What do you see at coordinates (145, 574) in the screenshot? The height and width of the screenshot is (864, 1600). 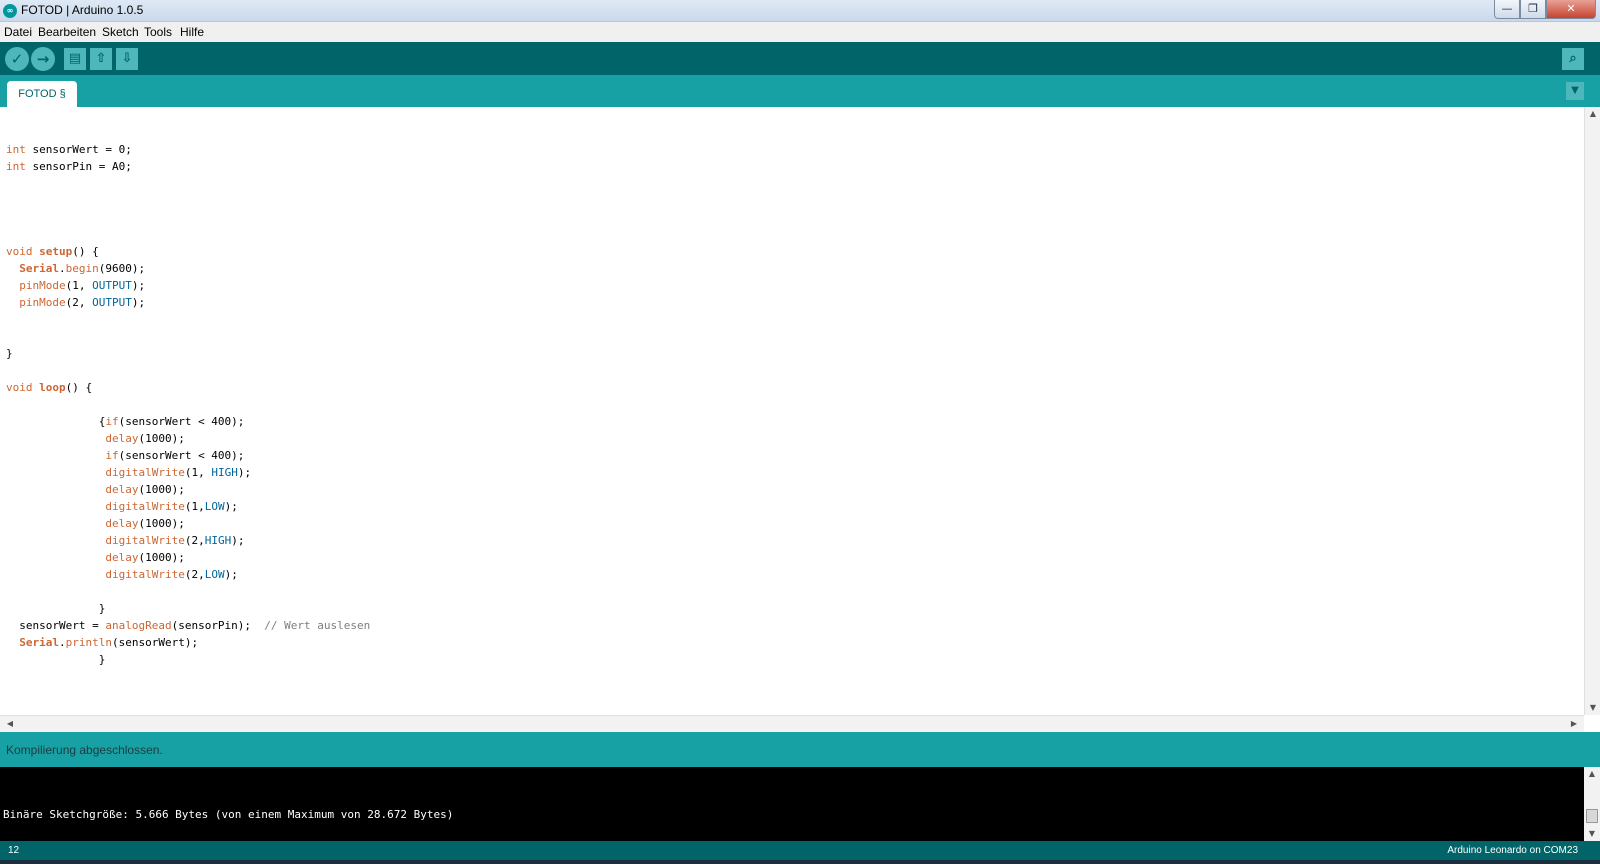 I see `code-token: digitalWrite` at bounding box center [145, 574].